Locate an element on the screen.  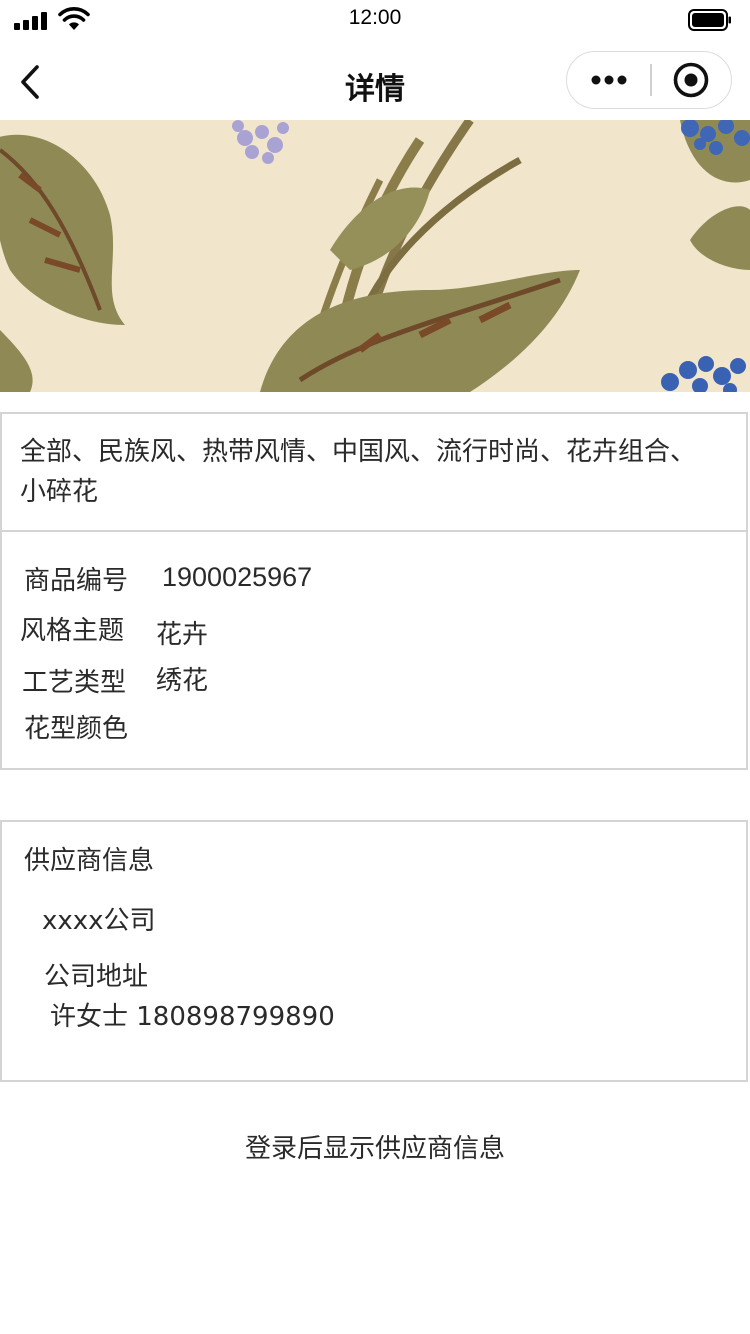
target-close-icon is located at coordinates (691, 79).